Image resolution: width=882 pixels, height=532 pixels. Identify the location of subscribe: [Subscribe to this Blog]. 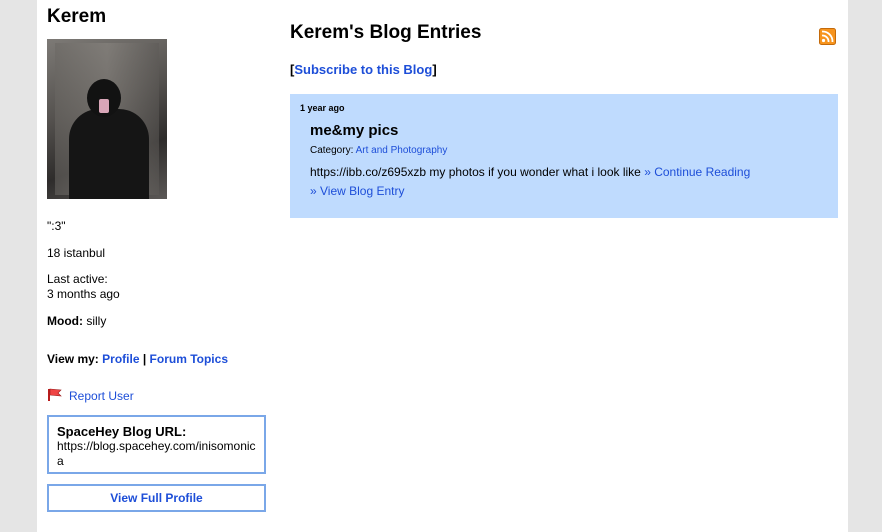
(363, 69).